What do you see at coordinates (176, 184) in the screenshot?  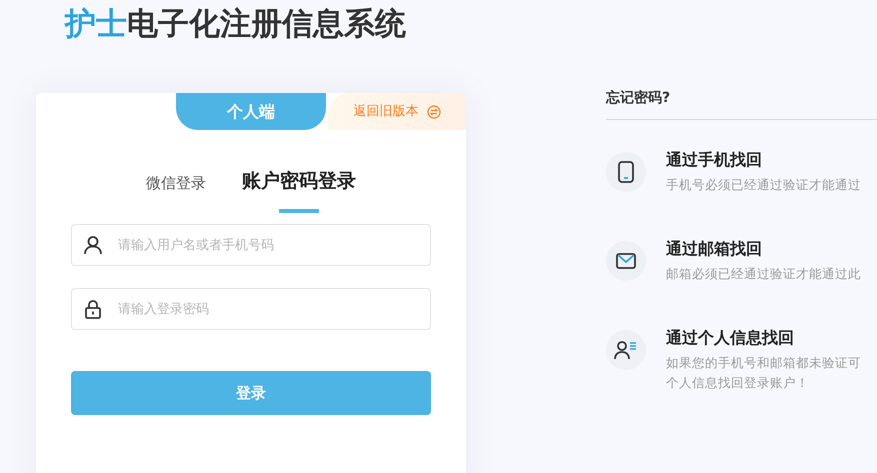 I see `login-tab: 微信登录` at bounding box center [176, 184].